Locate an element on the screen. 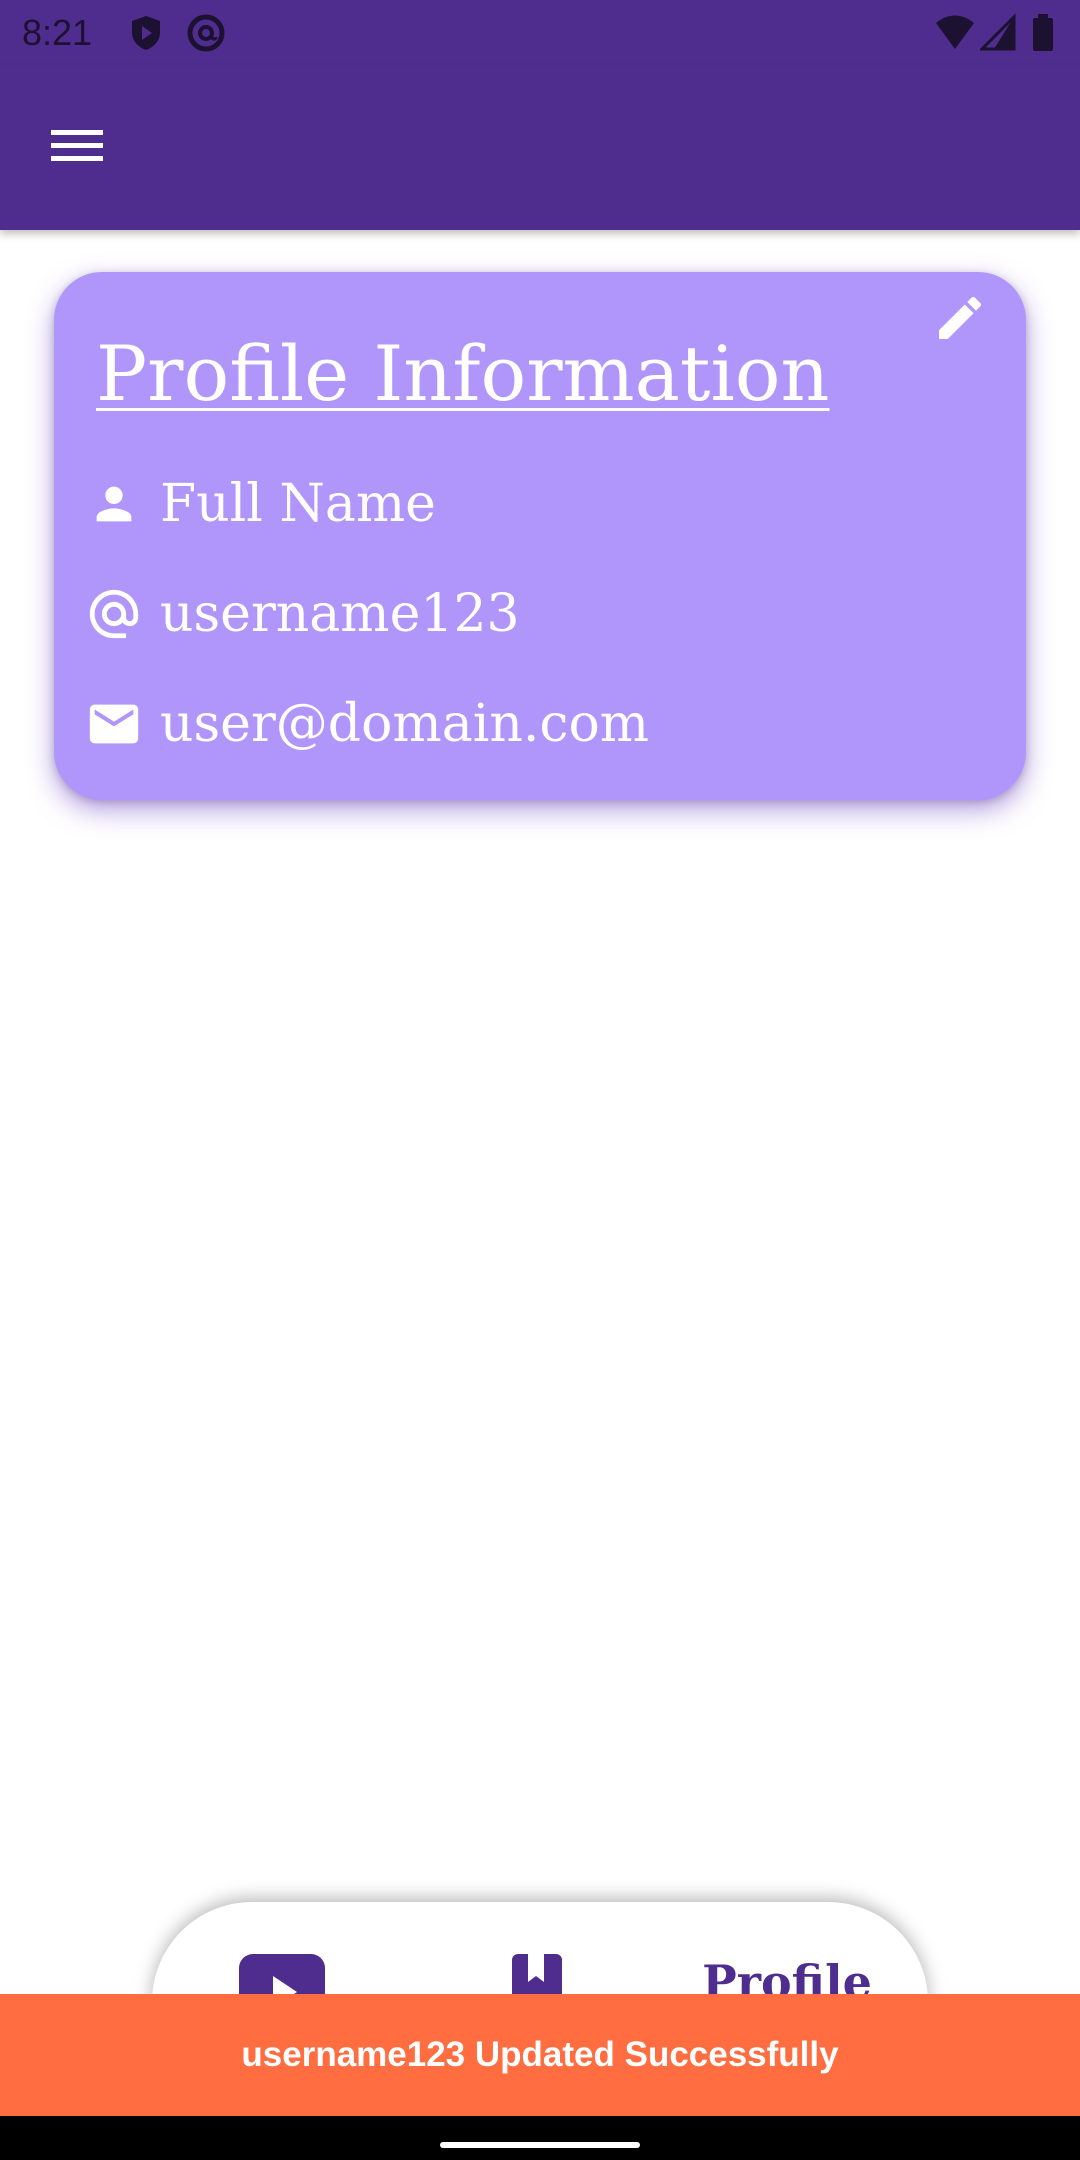 The width and height of the screenshot is (1080, 2160). email-text: user@domain.com is located at coordinates (405, 724).